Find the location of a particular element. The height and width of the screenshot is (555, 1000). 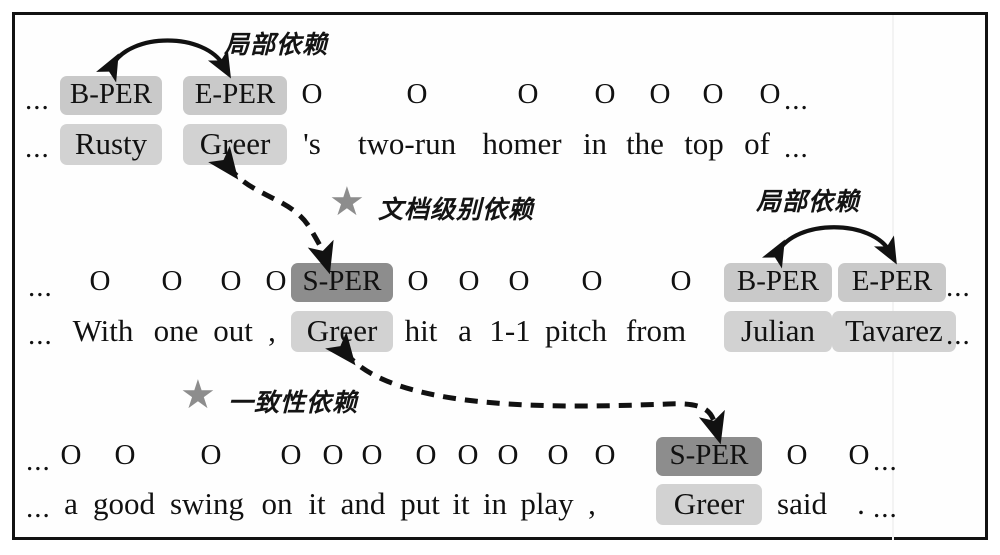

word-homer: homer is located at coordinates (522, 143).